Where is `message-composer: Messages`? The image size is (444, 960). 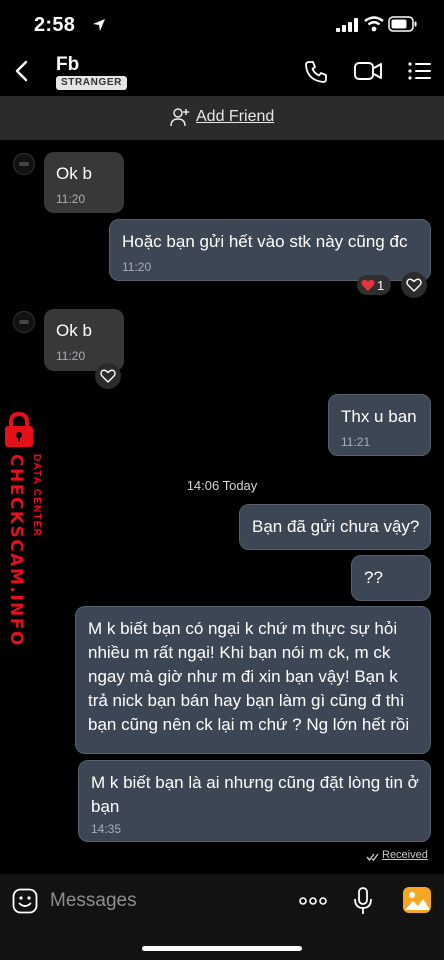 message-composer: Messages is located at coordinates (222, 917).